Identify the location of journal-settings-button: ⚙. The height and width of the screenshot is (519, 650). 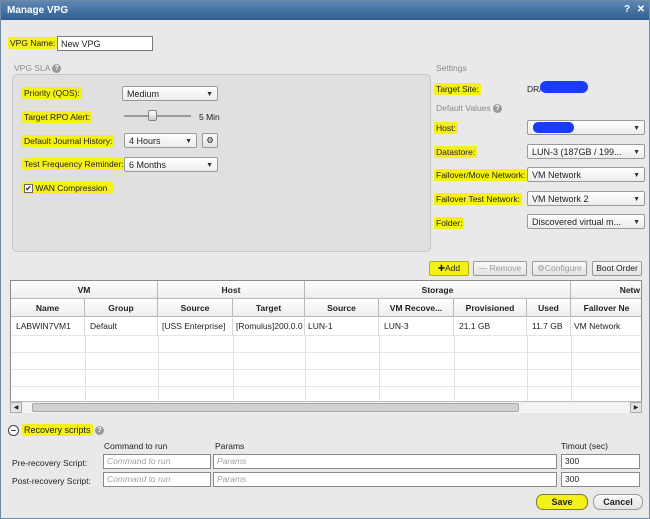
(210, 140).